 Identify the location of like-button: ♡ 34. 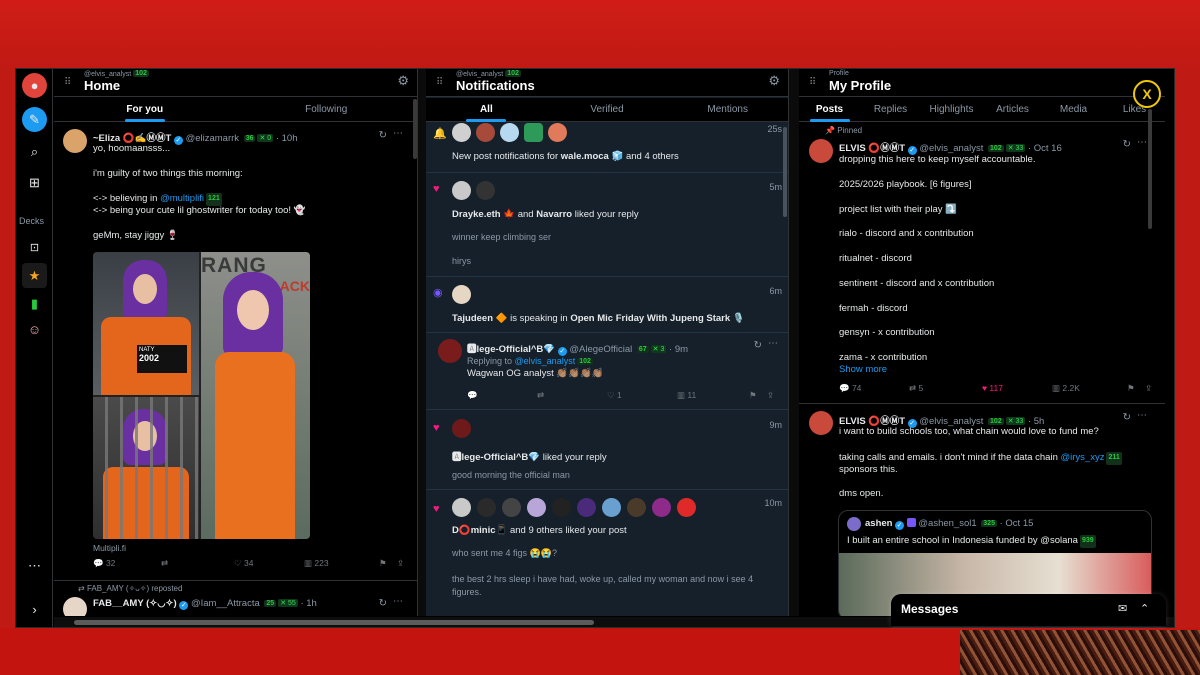
(269, 563).